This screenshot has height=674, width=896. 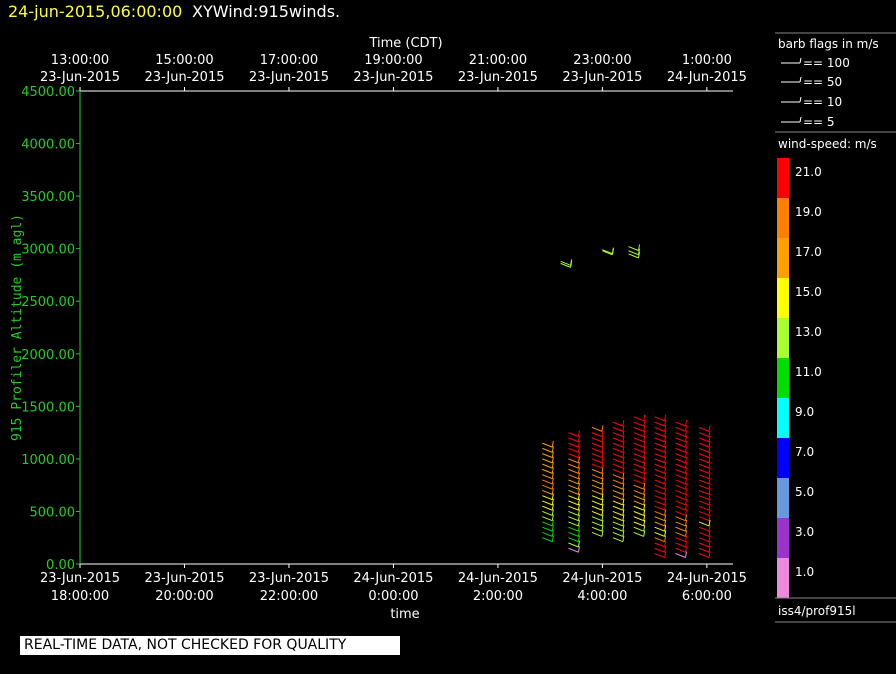 I want to click on x-tick-label-top: 19:00:00, so click(x=393, y=60).